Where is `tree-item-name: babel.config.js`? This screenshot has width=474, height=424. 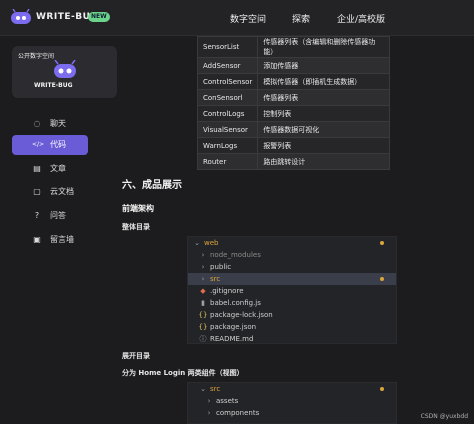
tree-item-name: babel.config.js is located at coordinates (235, 303).